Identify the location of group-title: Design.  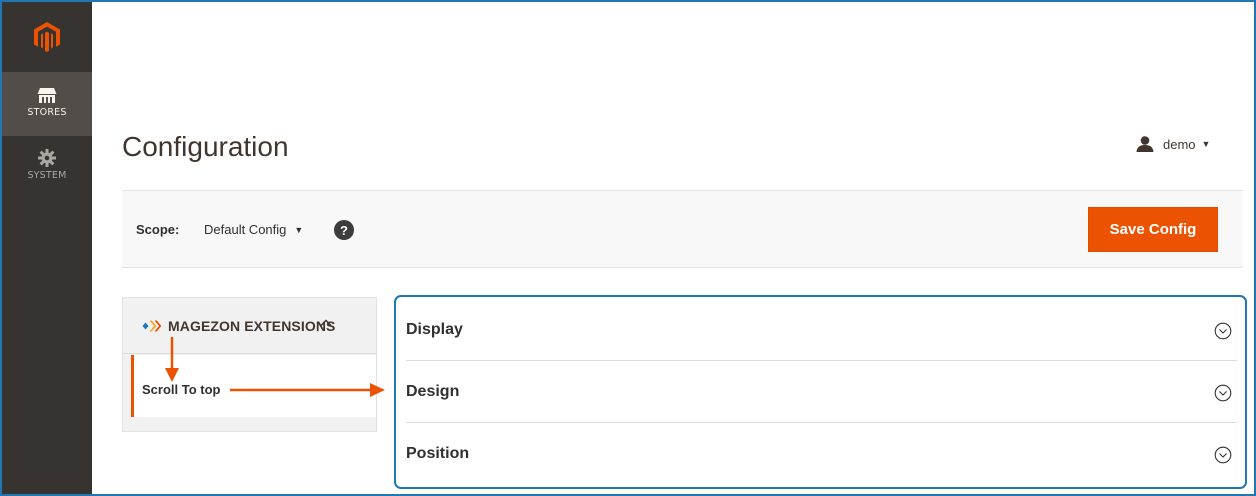
(433, 391).